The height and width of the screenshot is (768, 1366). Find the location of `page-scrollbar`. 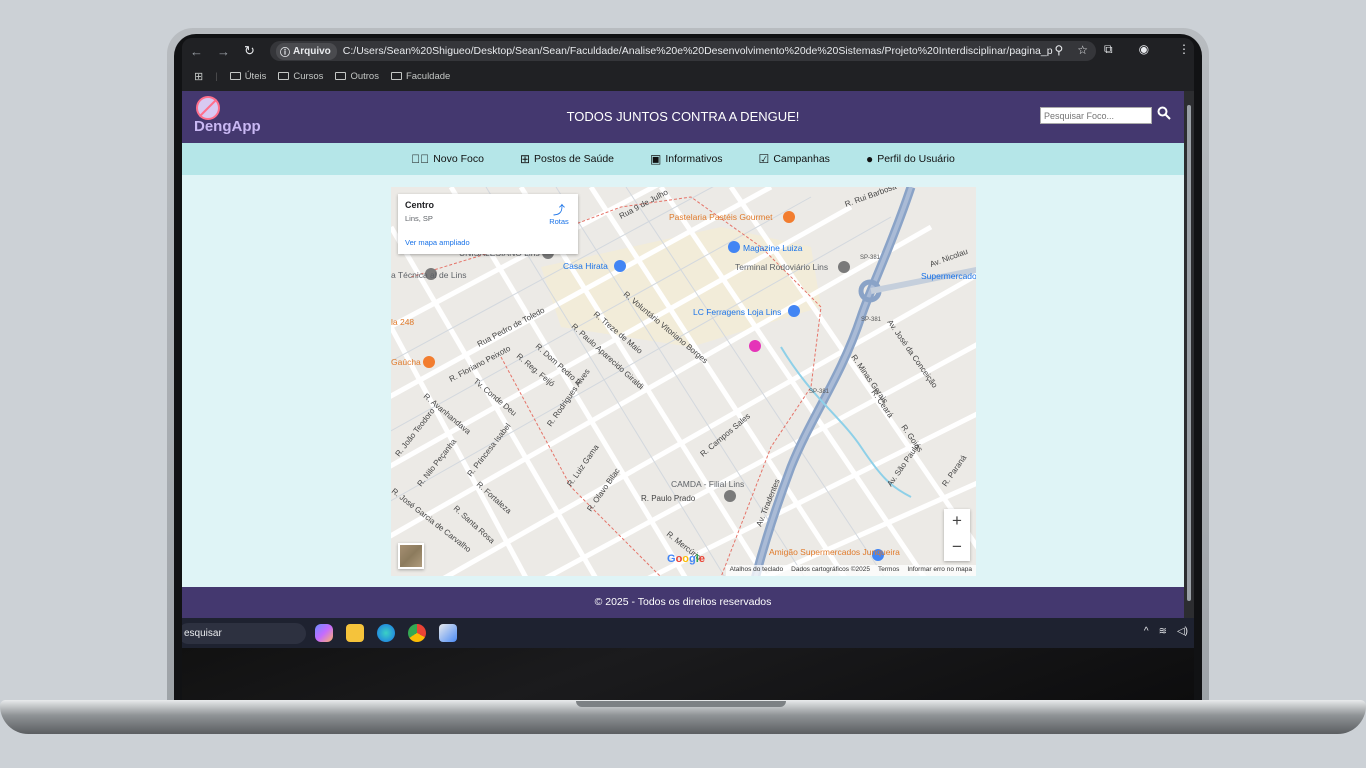

page-scrollbar is located at coordinates (1189, 354).